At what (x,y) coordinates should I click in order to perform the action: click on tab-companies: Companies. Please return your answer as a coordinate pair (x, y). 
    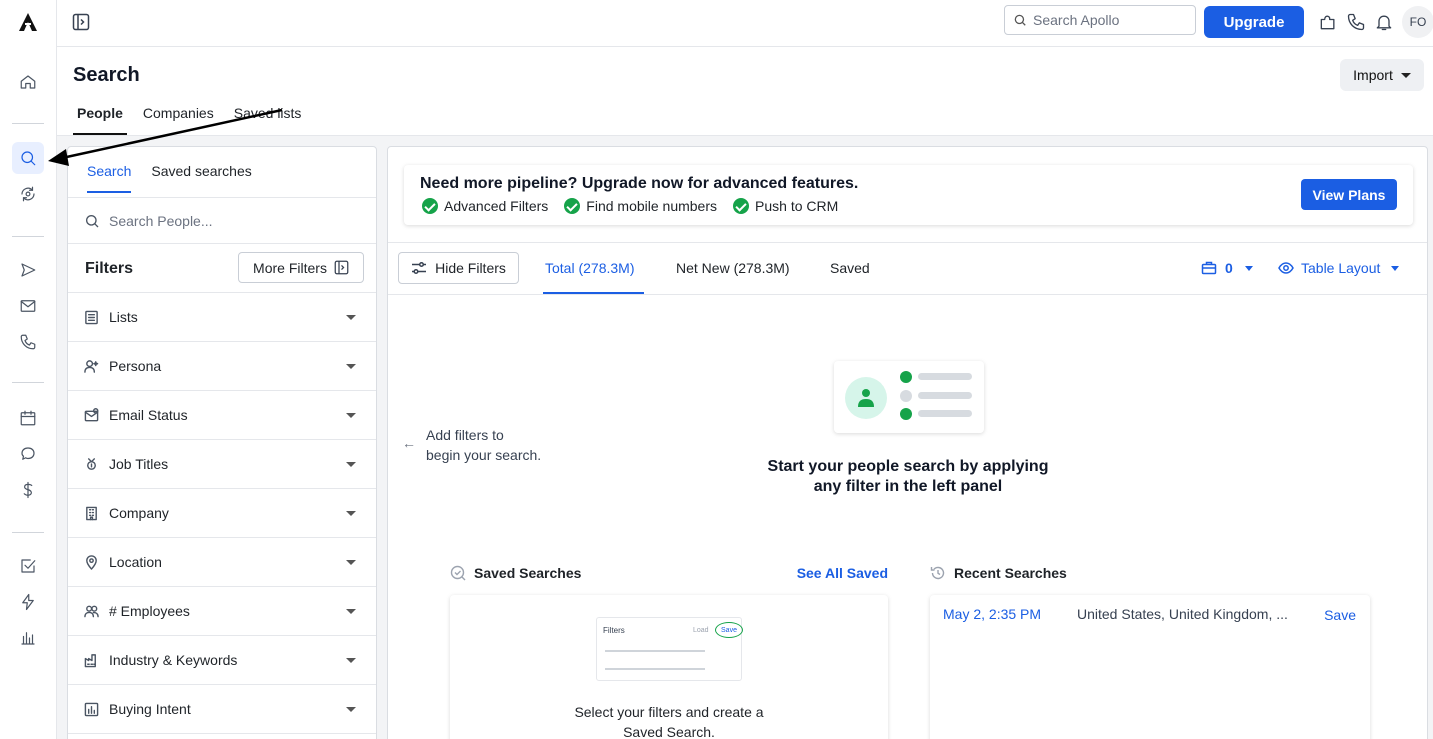
    Looking at the image, I should click on (178, 119).